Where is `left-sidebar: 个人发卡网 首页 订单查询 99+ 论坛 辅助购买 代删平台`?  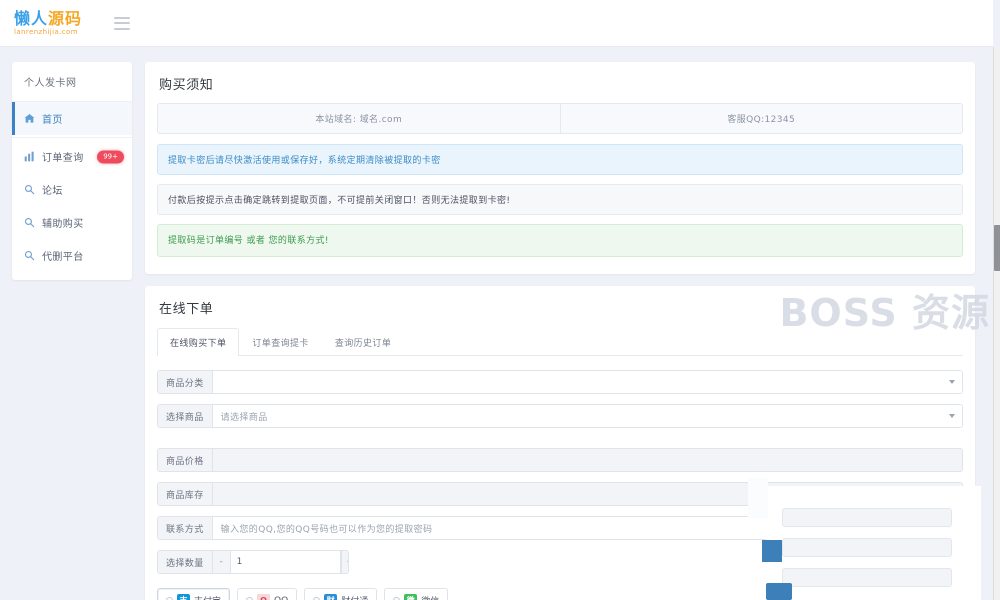 left-sidebar: 个人发卡网 首页 订单查询 99+ 论坛 辅助购买 代删平台 is located at coordinates (72, 171).